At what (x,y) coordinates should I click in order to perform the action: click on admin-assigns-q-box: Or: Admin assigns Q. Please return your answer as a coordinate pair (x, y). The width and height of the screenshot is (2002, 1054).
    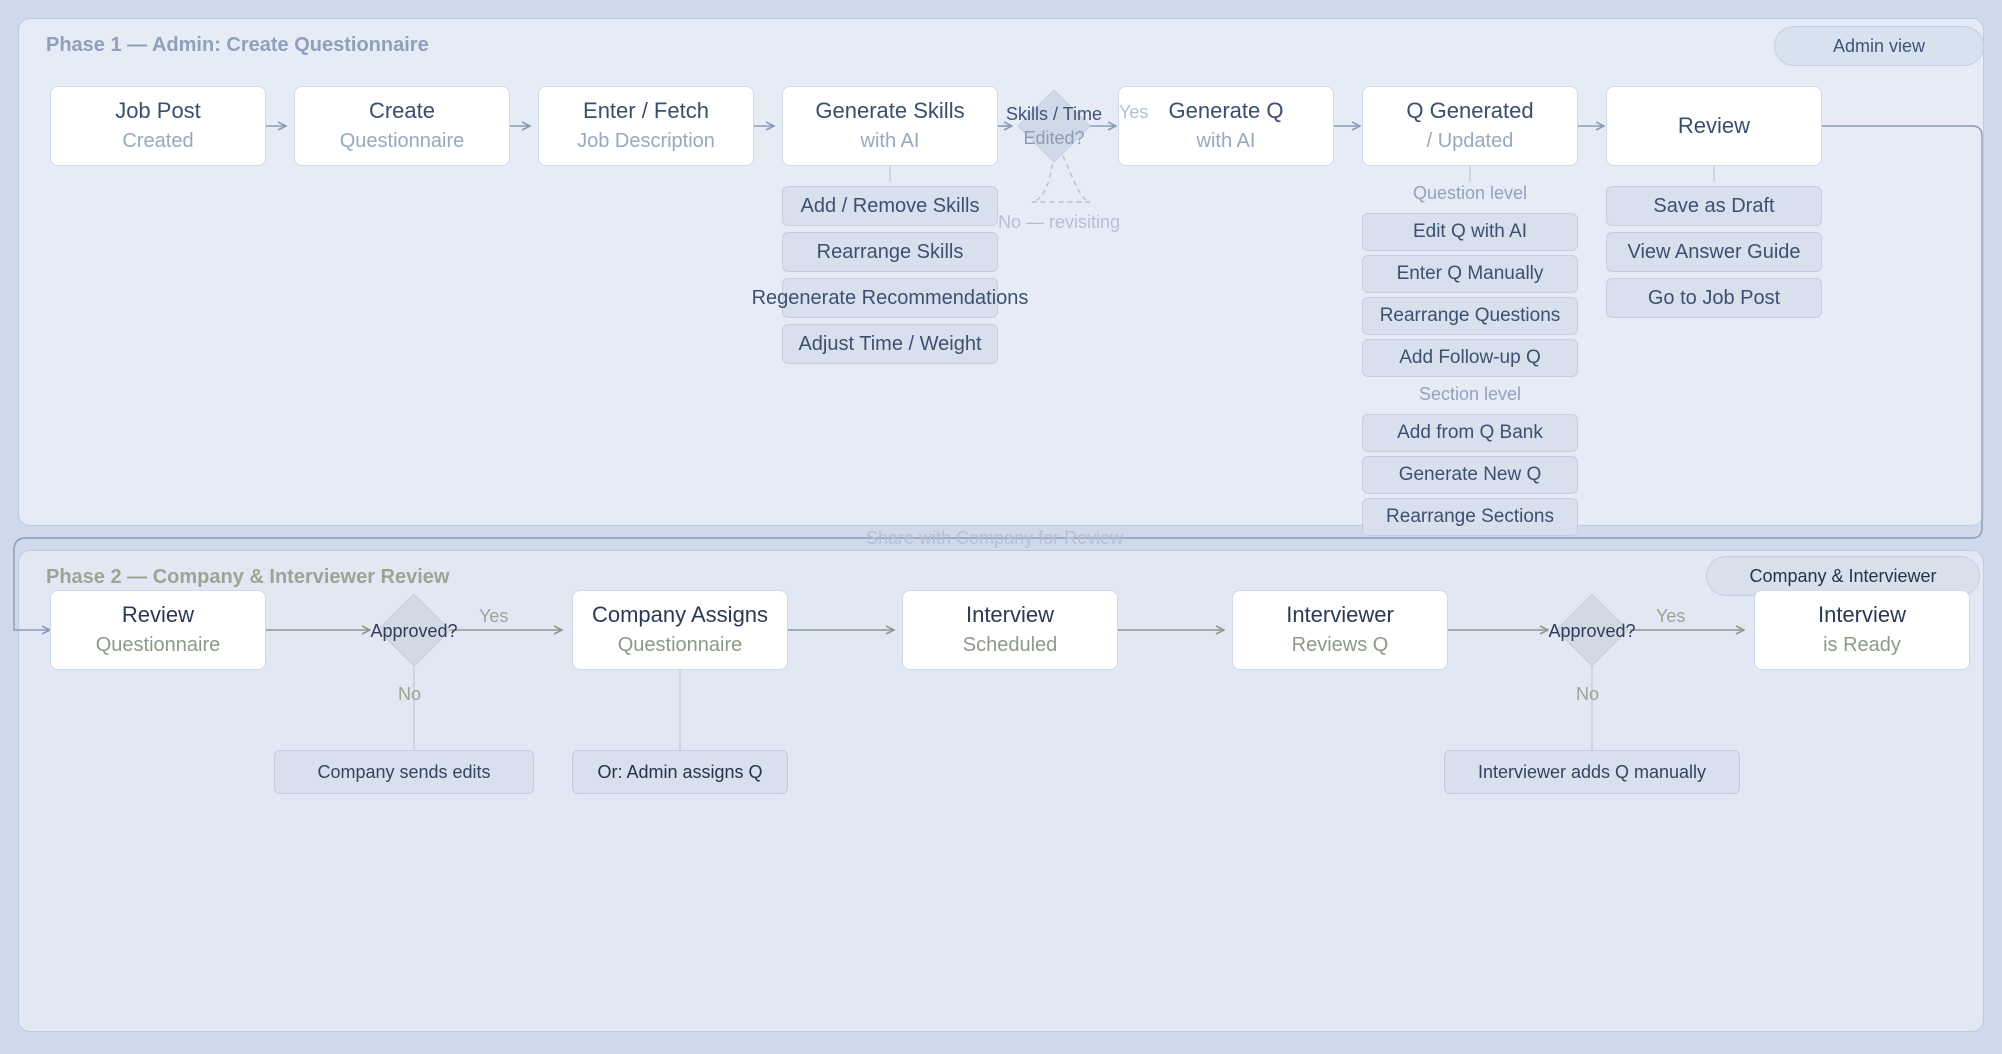
    Looking at the image, I should click on (680, 772).